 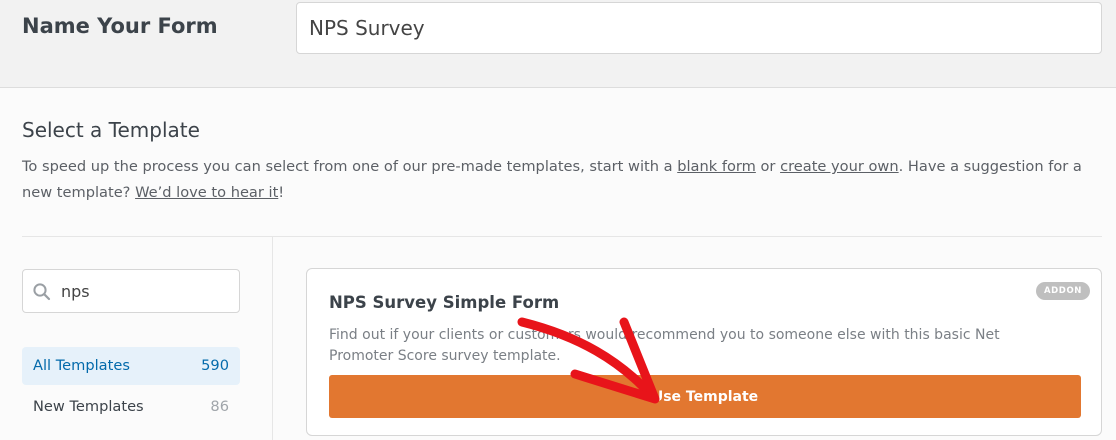 What do you see at coordinates (131, 366) in the screenshot?
I see `category-all-templates: All Templates 590` at bounding box center [131, 366].